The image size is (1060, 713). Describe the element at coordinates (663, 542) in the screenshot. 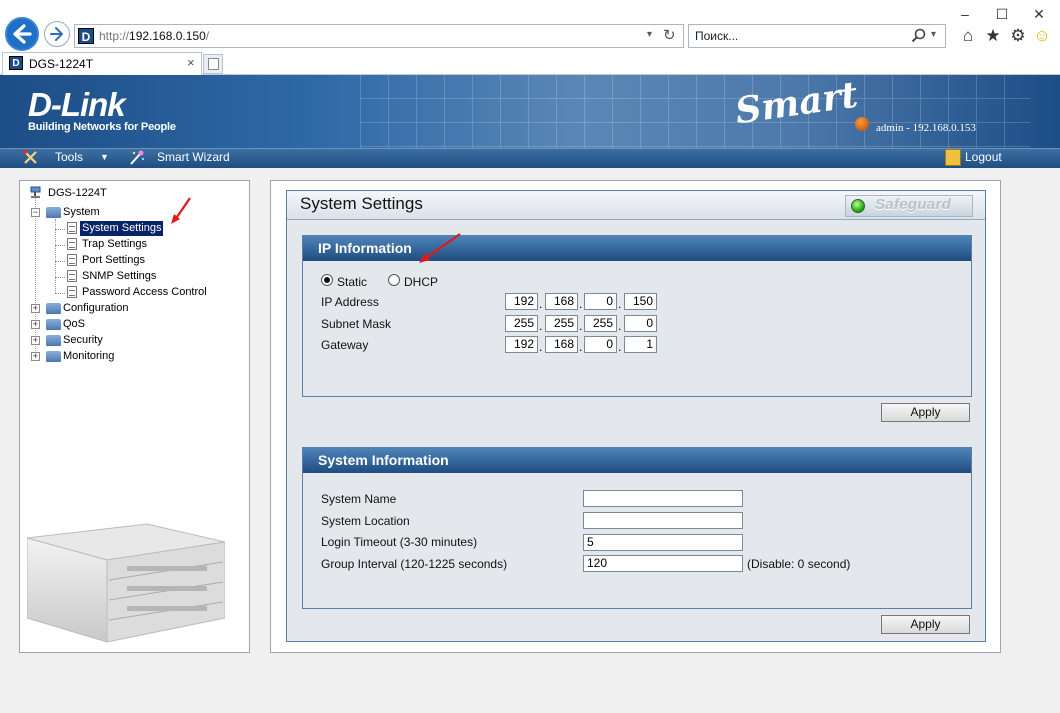

I see `login-timeout-input: 5` at that location.